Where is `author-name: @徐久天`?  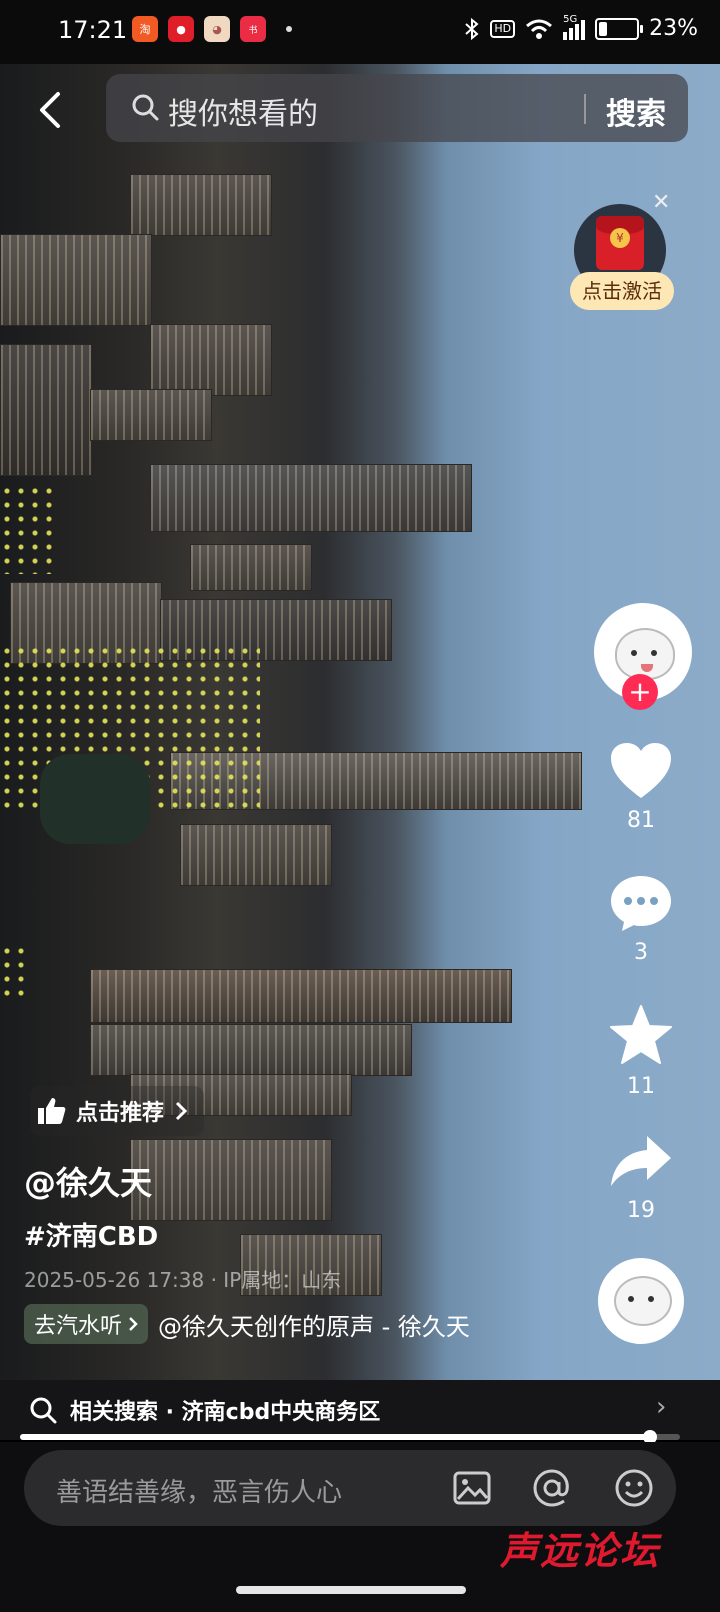
author-name: @徐久天 is located at coordinates (88, 1181).